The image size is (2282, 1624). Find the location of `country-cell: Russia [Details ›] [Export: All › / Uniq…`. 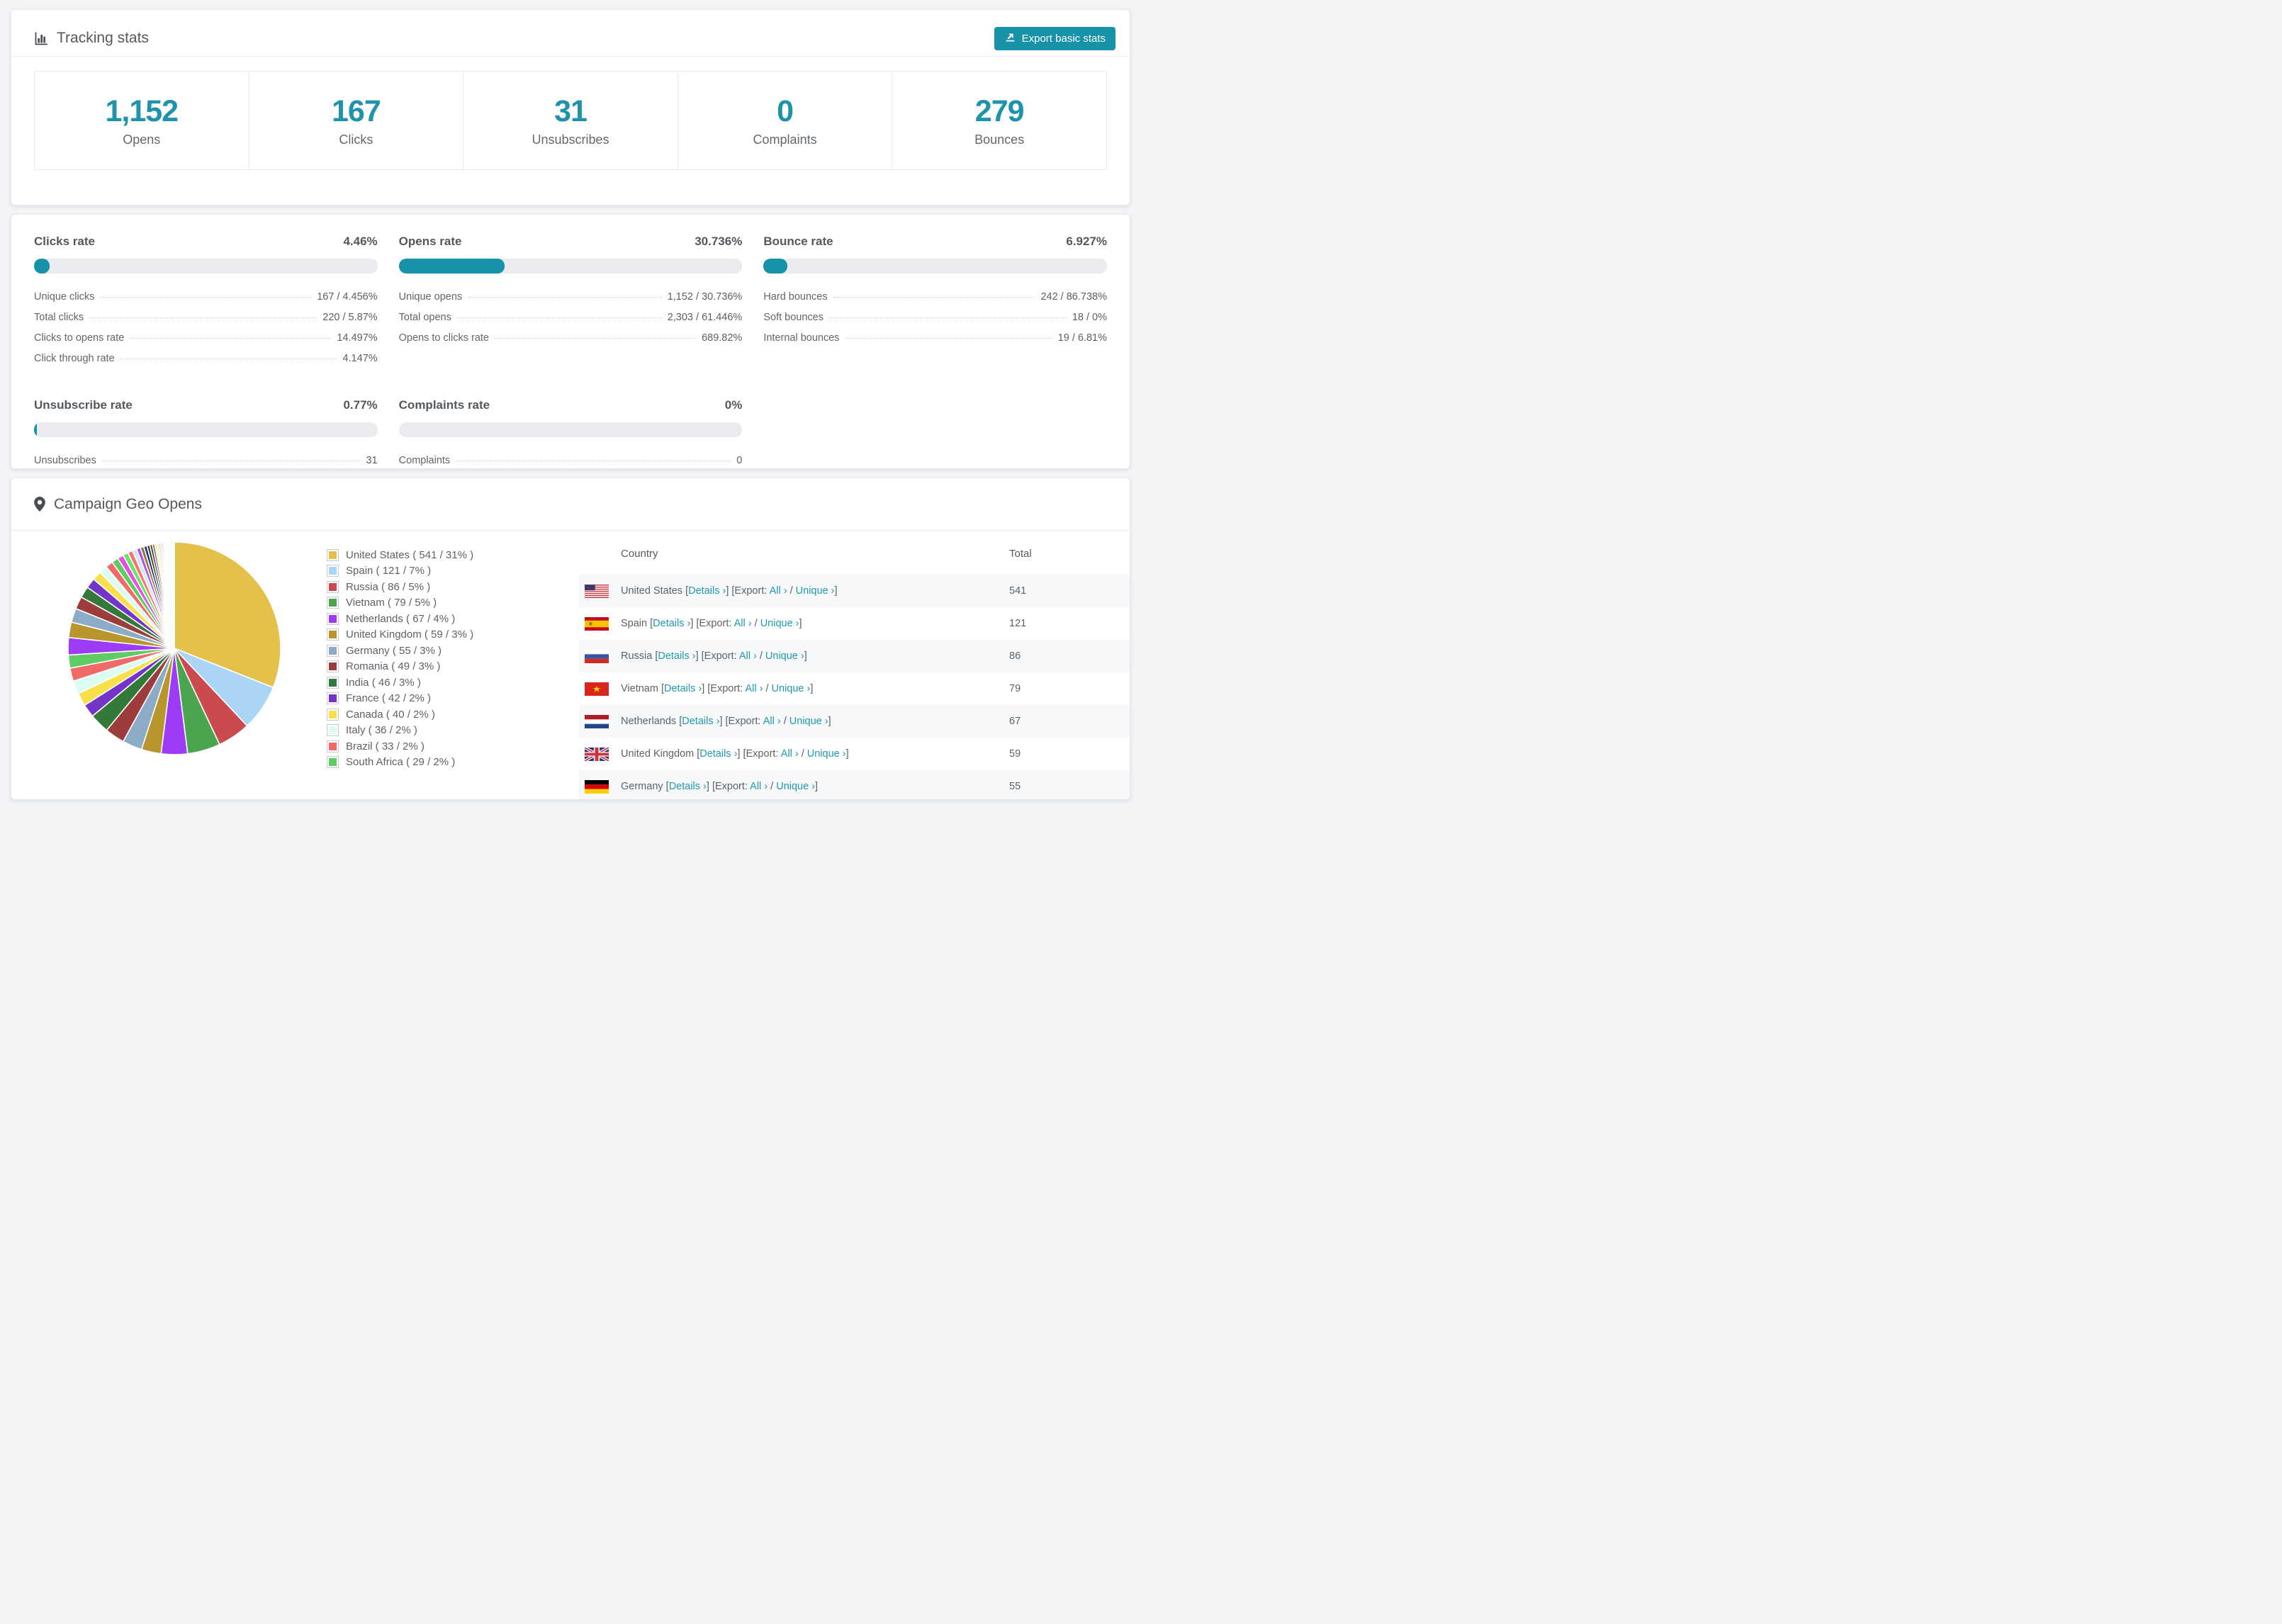

country-cell: Russia [Details ›] [Export: All › / Uniq… is located at coordinates (714, 656).